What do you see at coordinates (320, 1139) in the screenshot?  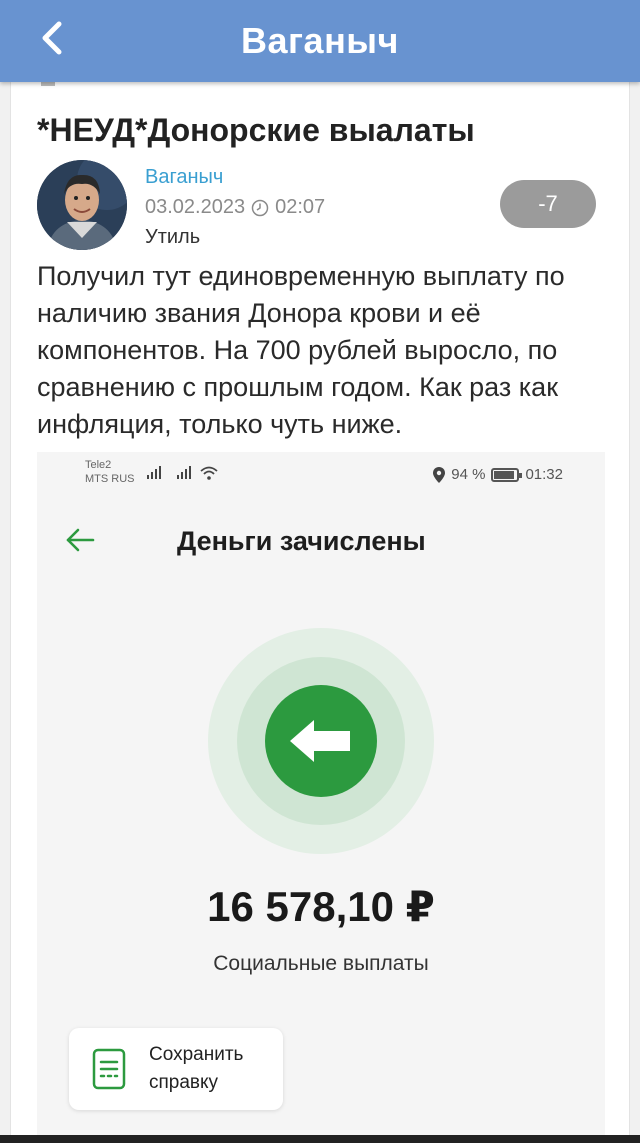 I see `bottom-edge` at bounding box center [320, 1139].